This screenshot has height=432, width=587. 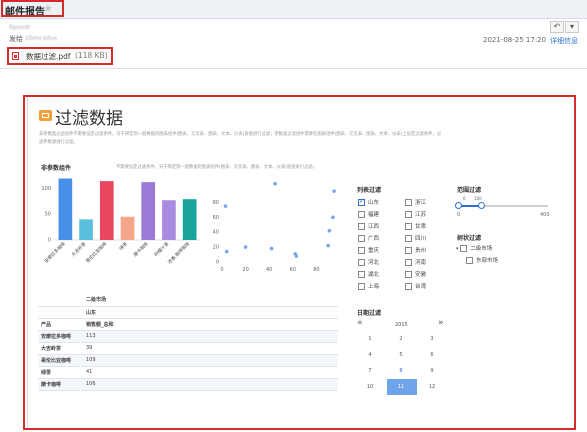 I want to click on bar-category-label: 大吉岭茶, so click(x=79, y=249).